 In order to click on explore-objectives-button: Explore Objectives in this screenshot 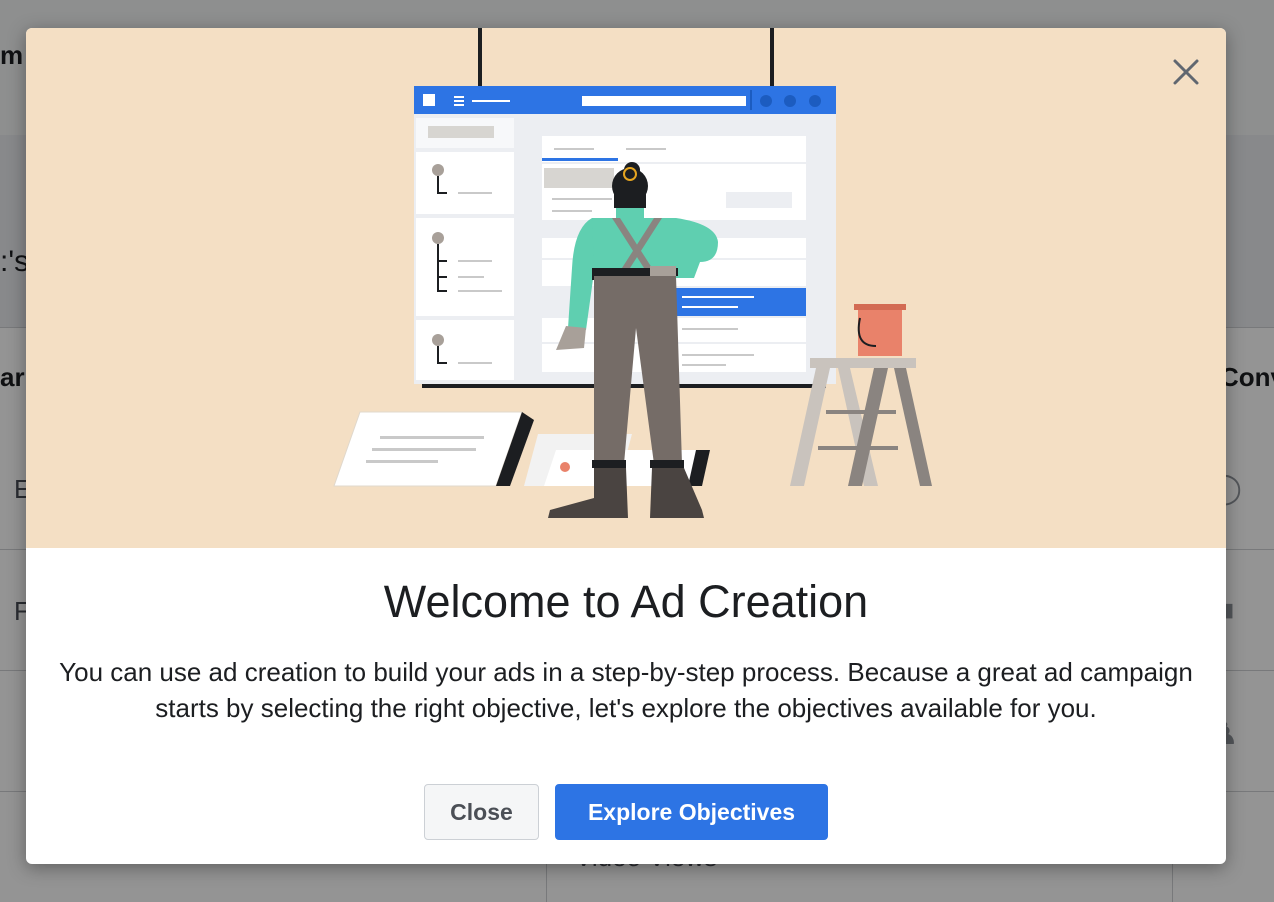, I will do `click(691, 812)`.